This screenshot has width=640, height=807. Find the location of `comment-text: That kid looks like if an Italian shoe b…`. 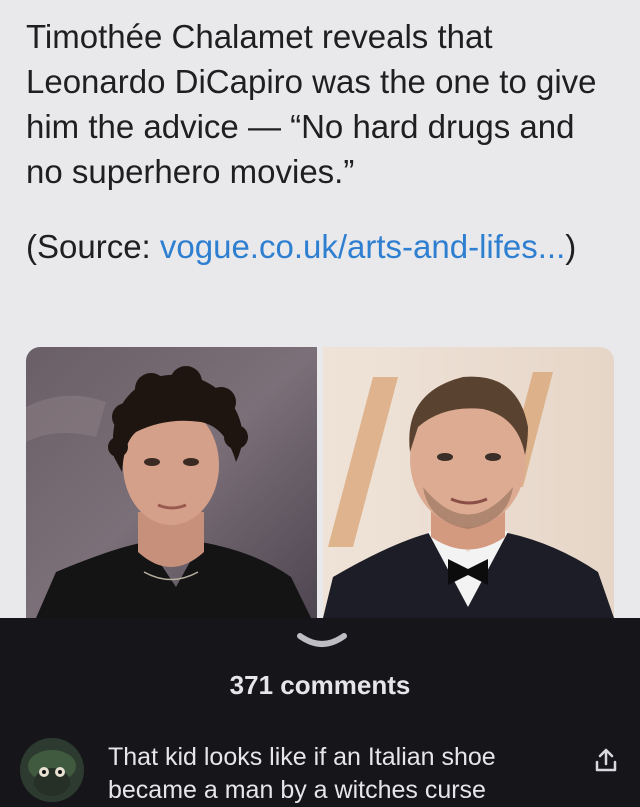

comment-text: That kid looks like if an Italian shoe b… is located at coordinates (302, 773).